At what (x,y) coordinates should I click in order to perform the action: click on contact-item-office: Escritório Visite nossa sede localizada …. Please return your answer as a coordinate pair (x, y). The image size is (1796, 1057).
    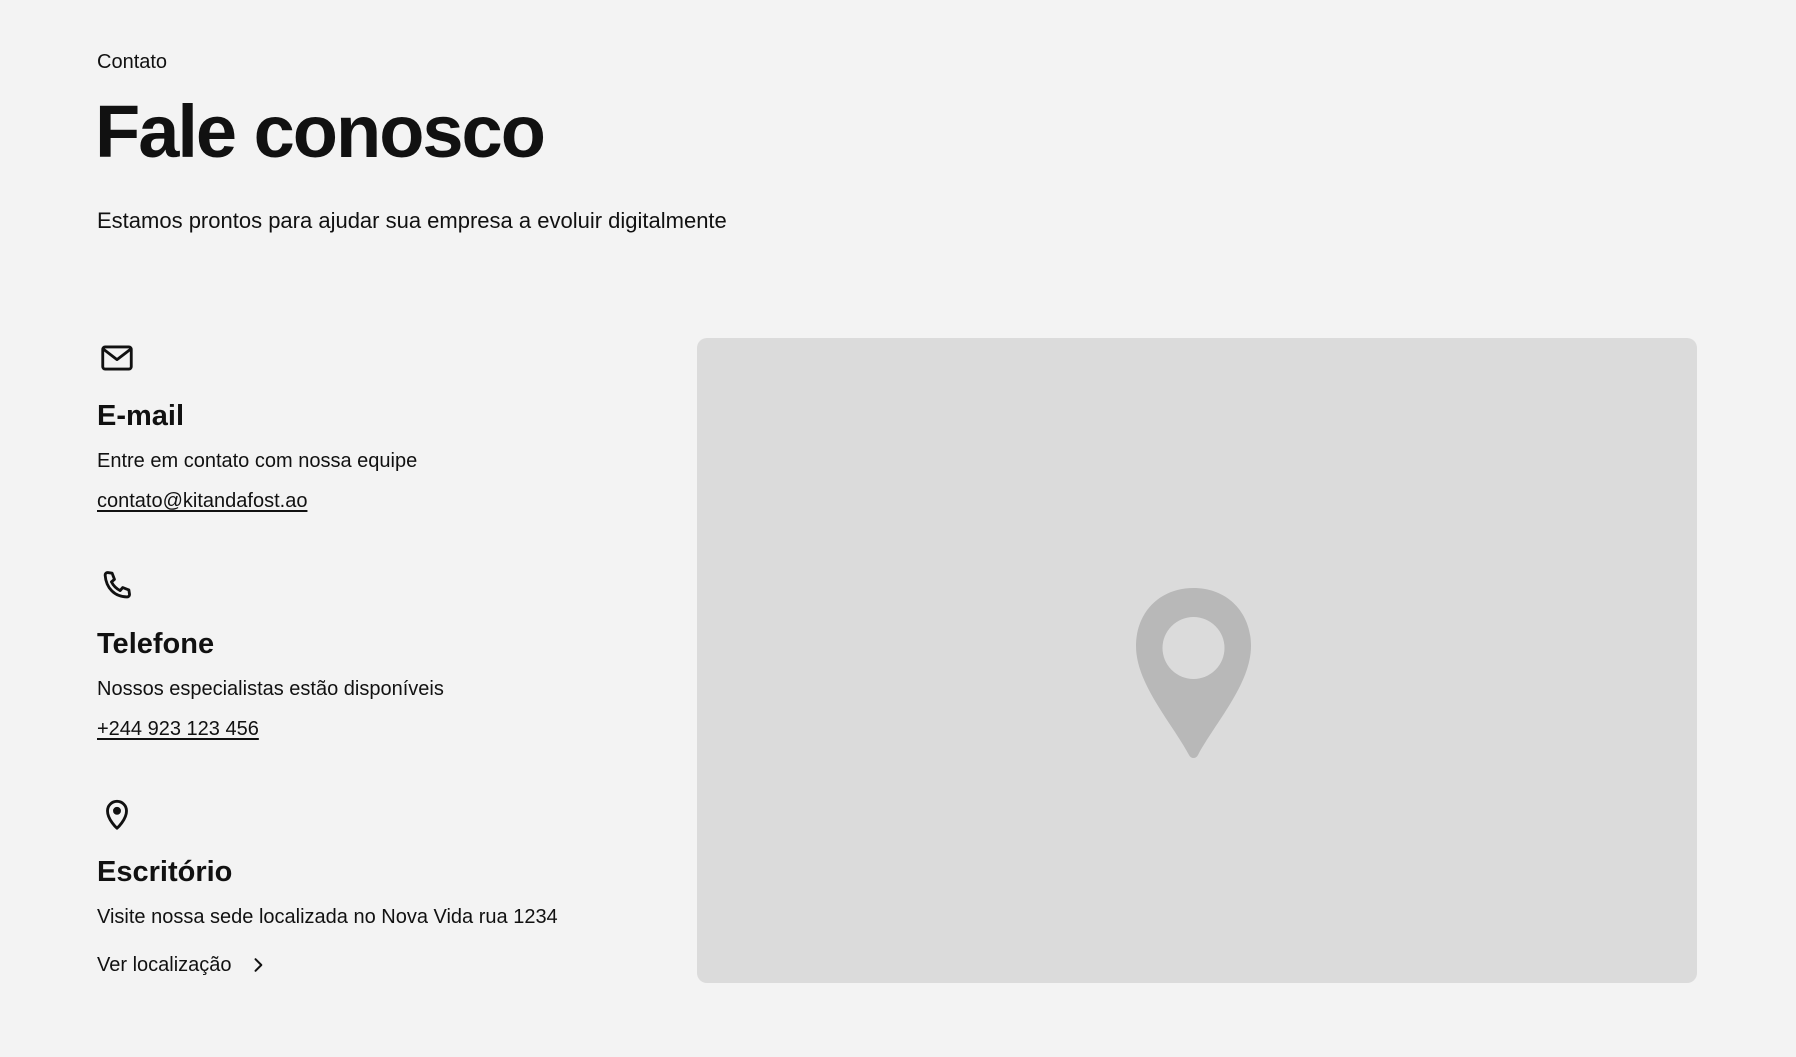
    Looking at the image, I should click on (377, 908).